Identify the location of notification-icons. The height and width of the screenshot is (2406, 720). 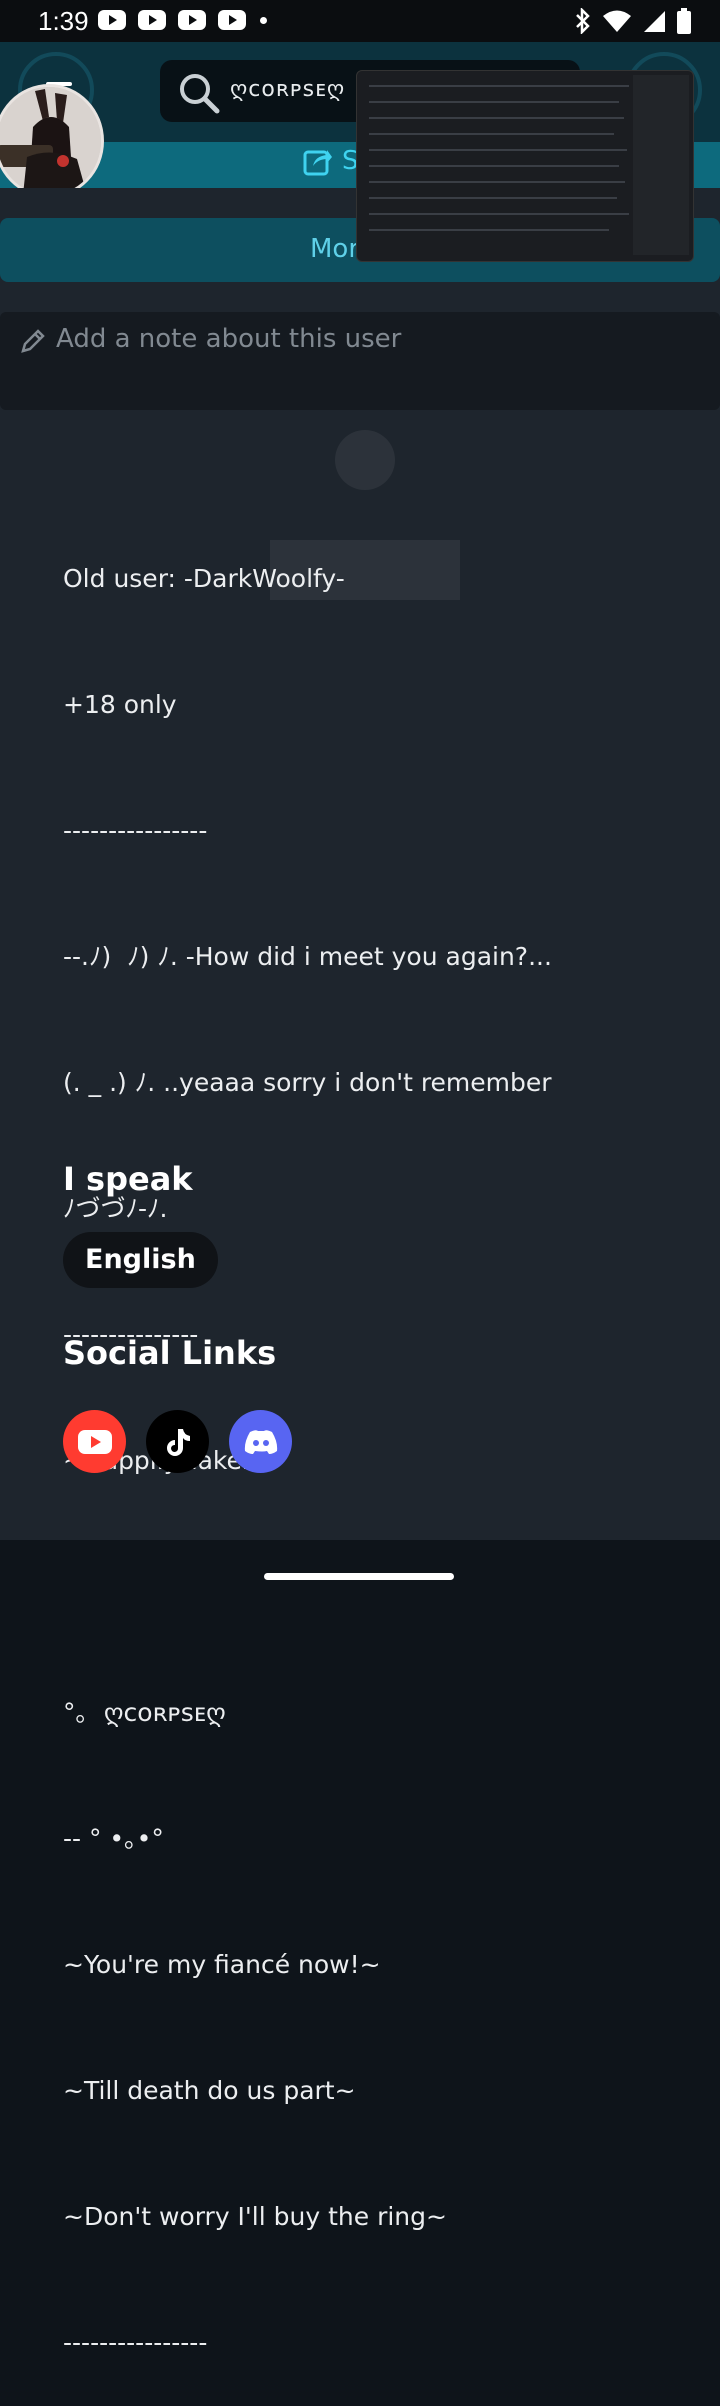
(182, 20).